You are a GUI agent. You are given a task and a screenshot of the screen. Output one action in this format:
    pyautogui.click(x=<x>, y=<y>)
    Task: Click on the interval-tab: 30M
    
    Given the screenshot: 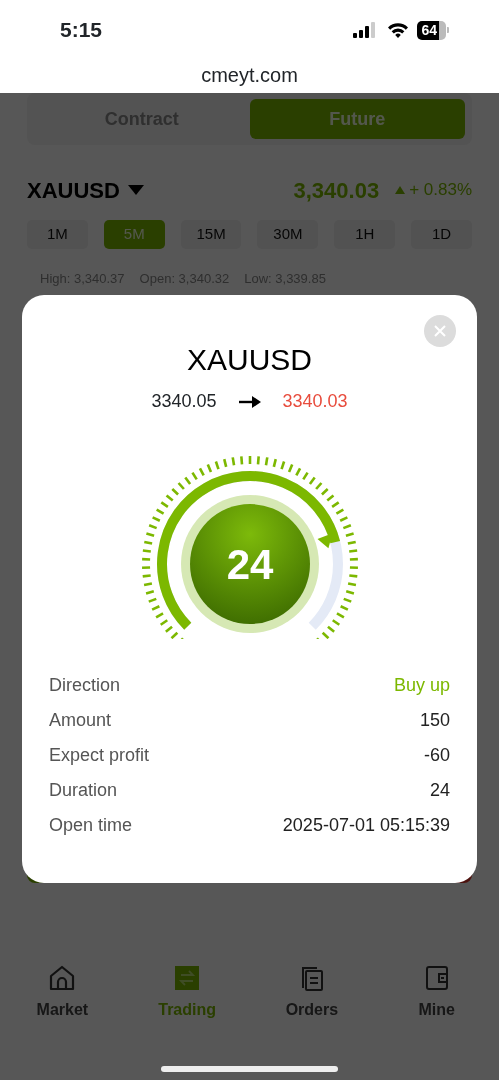 What is the action you would take?
    pyautogui.click(x=288, y=234)
    